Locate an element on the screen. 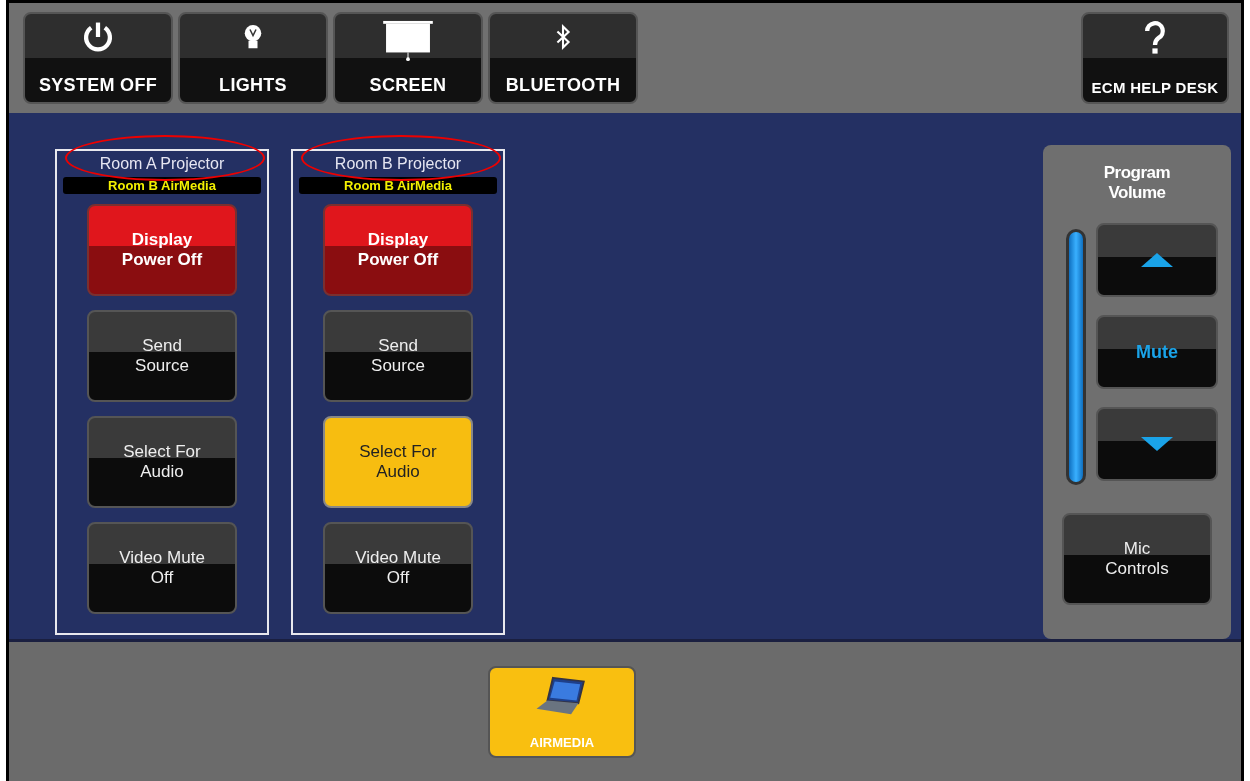  power-icon is located at coordinates (98, 37).